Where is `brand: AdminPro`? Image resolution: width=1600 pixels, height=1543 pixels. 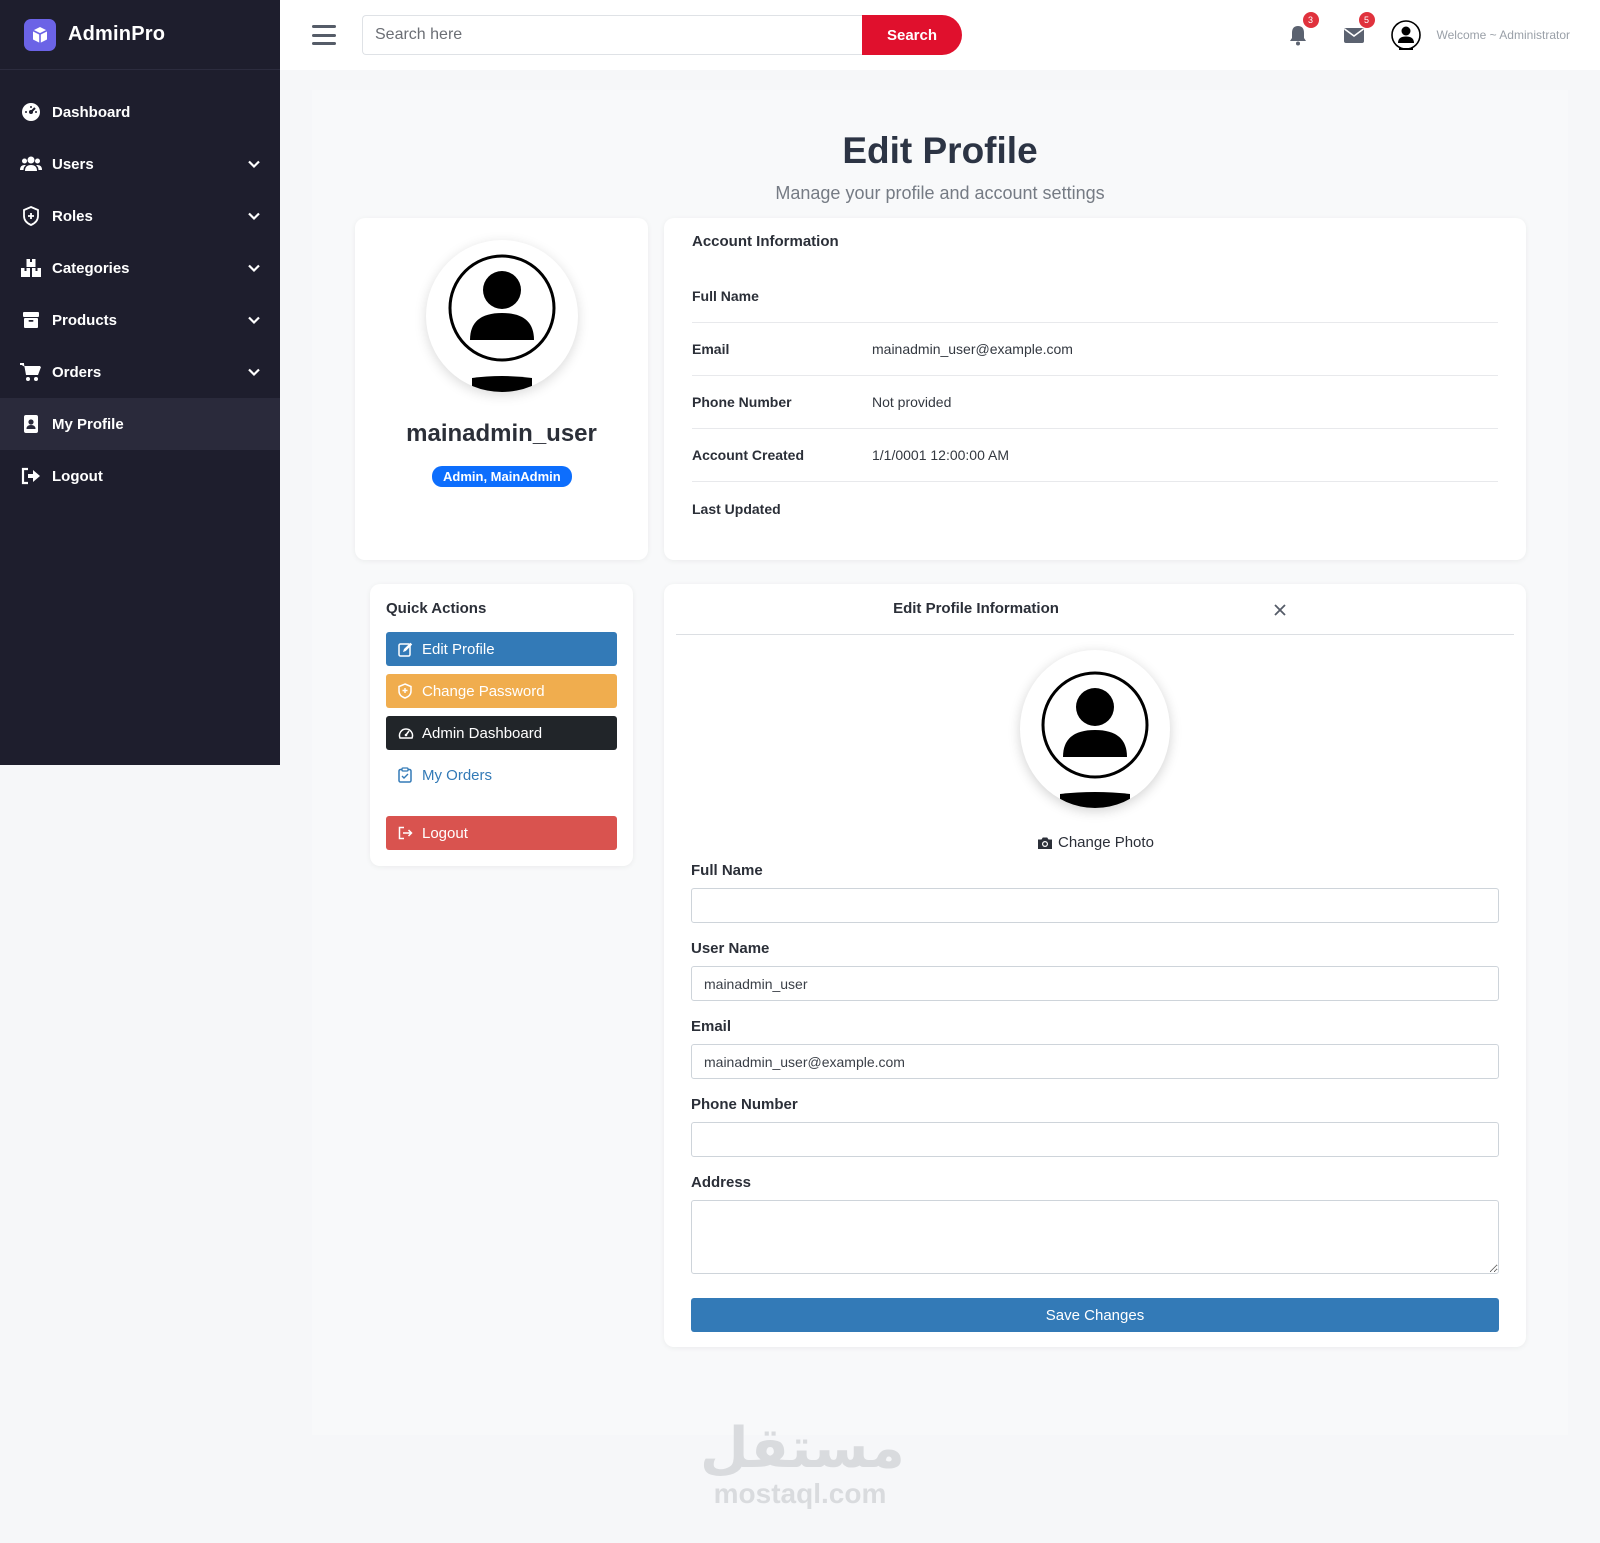
brand: AdminPro is located at coordinates (140, 35).